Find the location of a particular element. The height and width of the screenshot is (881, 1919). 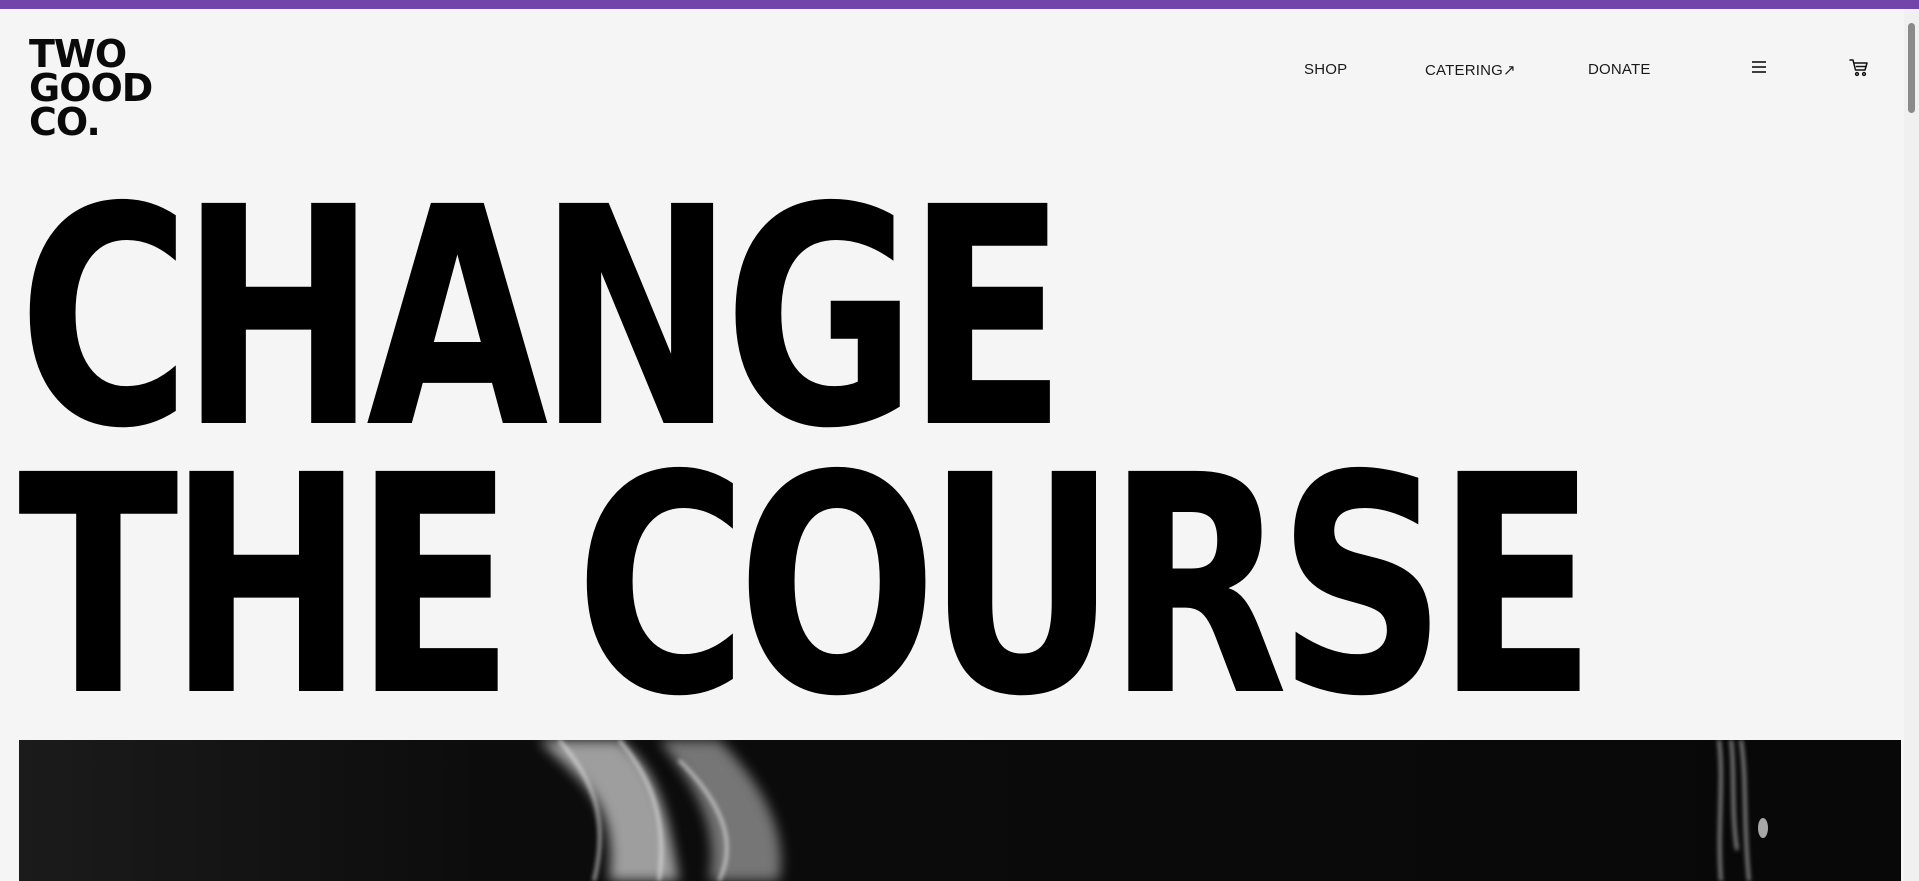

nav-catering-link: CATERING↗ is located at coordinates (1470, 70).